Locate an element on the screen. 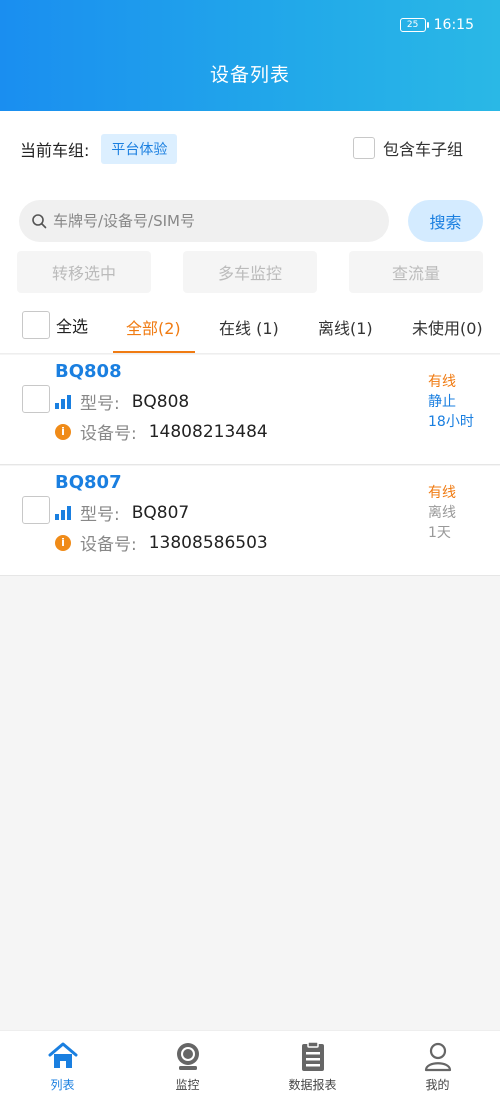 The height and width of the screenshot is (1099, 500). nav-monitor-label: 监控 is located at coordinates (187, 1085).